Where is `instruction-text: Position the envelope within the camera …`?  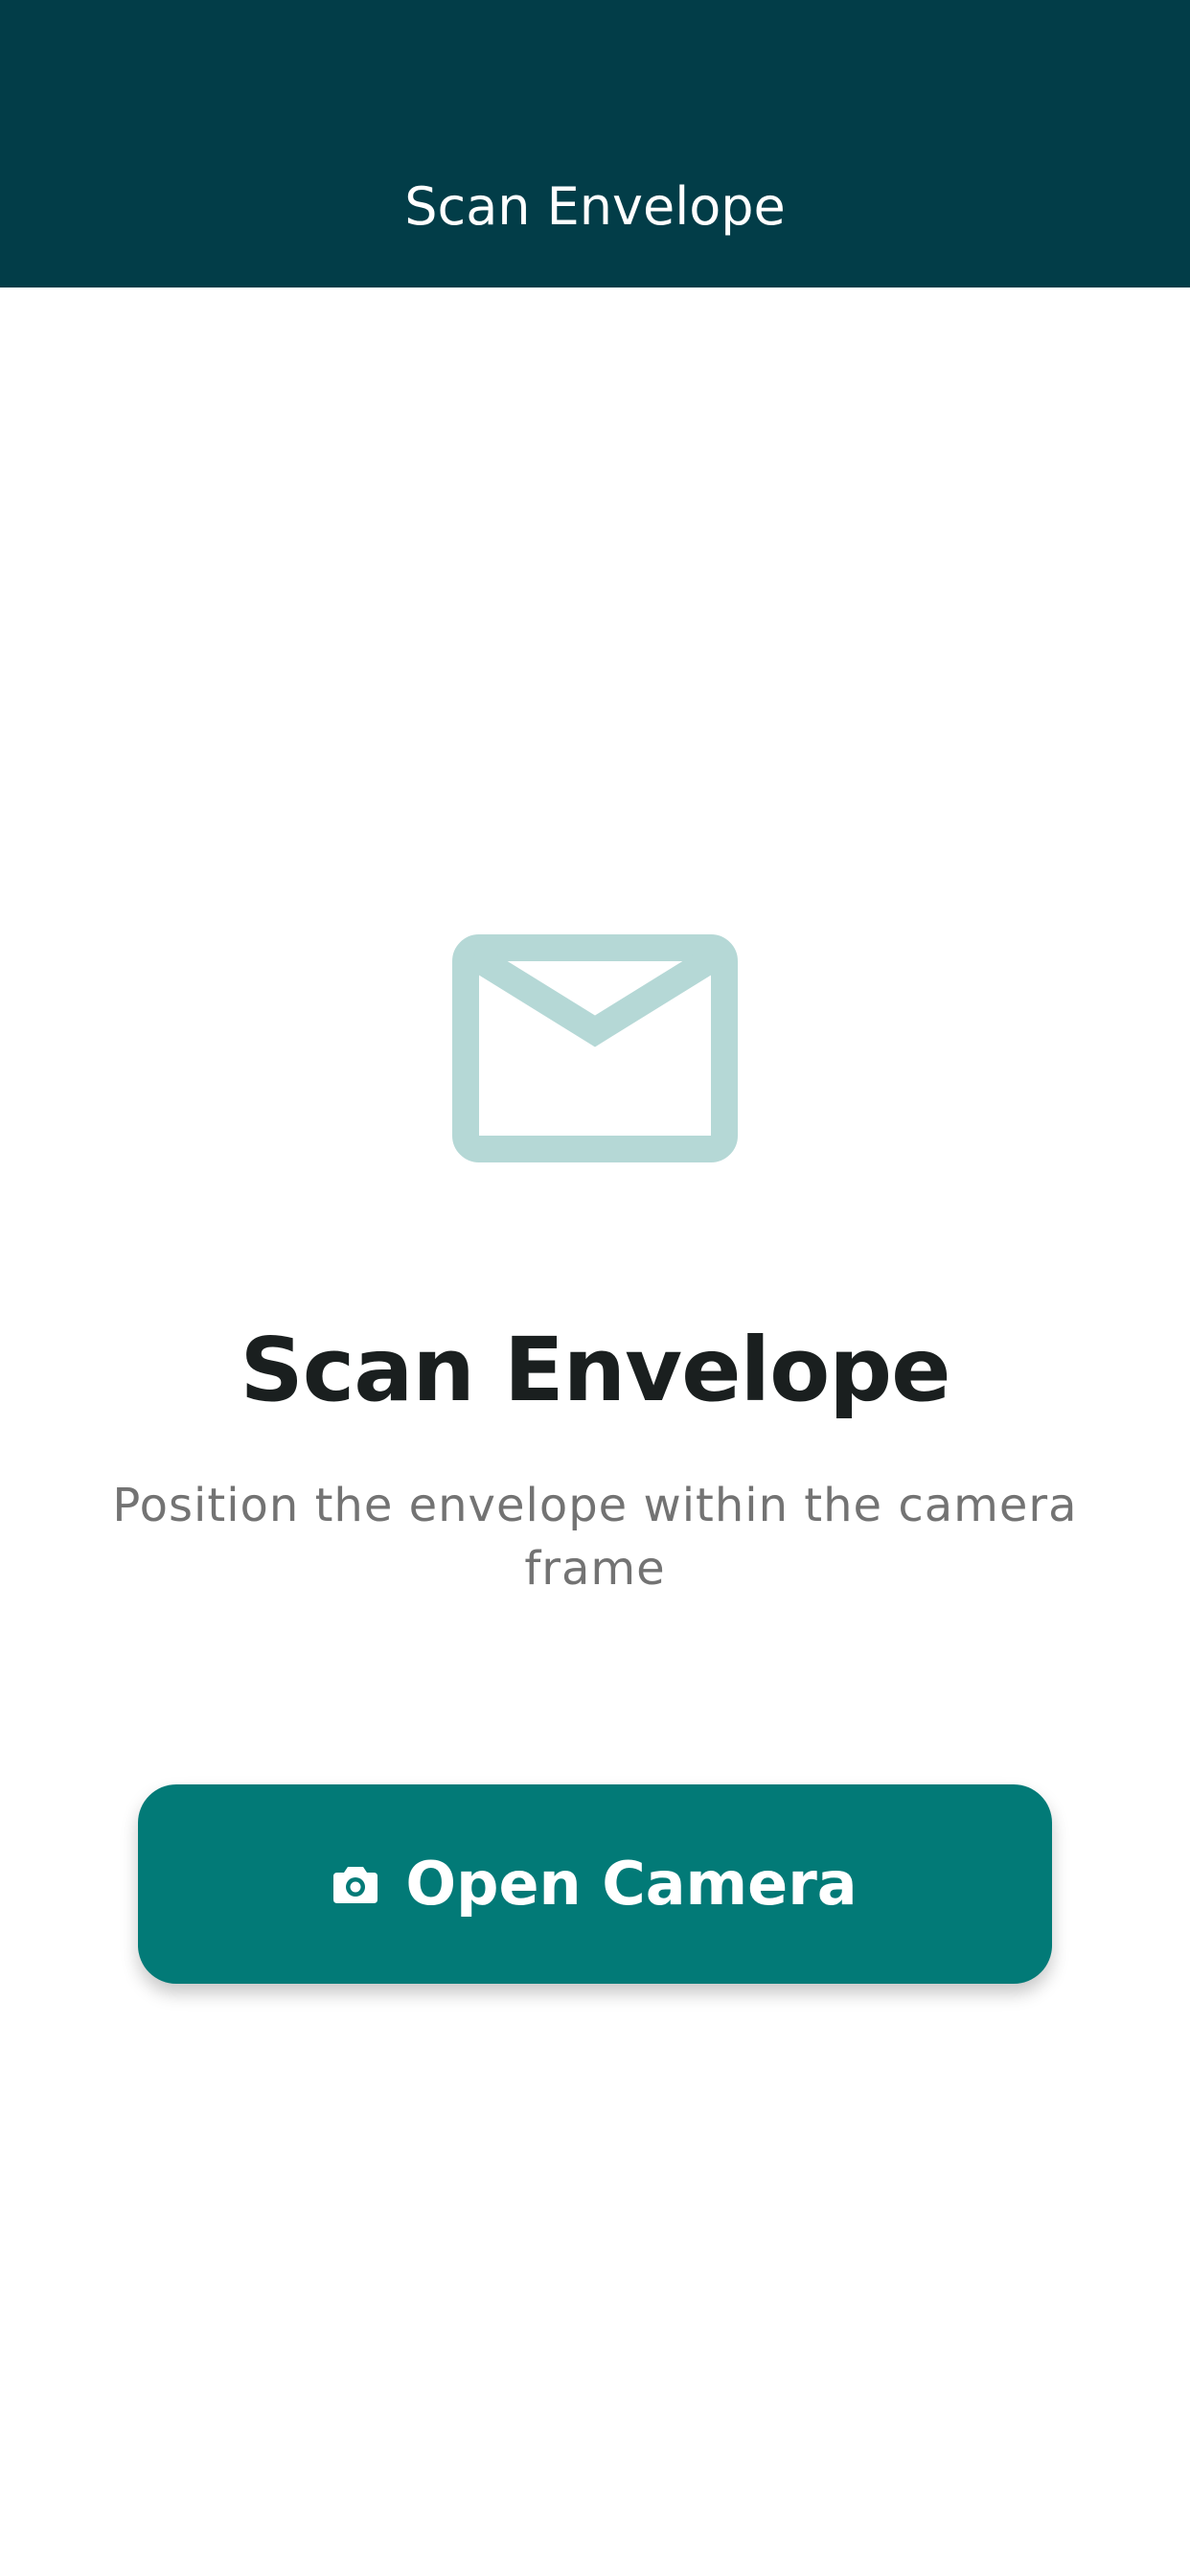 instruction-text: Position the envelope within the camera … is located at coordinates (595, 1537).